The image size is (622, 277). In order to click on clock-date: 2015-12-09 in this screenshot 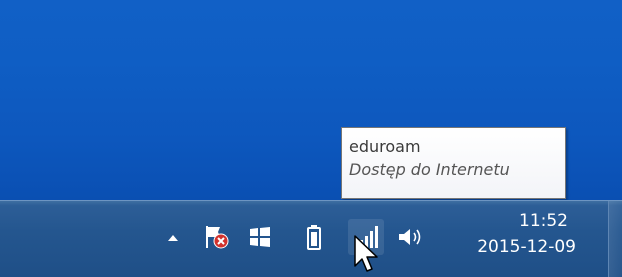, I will do `click(526, 247)`.